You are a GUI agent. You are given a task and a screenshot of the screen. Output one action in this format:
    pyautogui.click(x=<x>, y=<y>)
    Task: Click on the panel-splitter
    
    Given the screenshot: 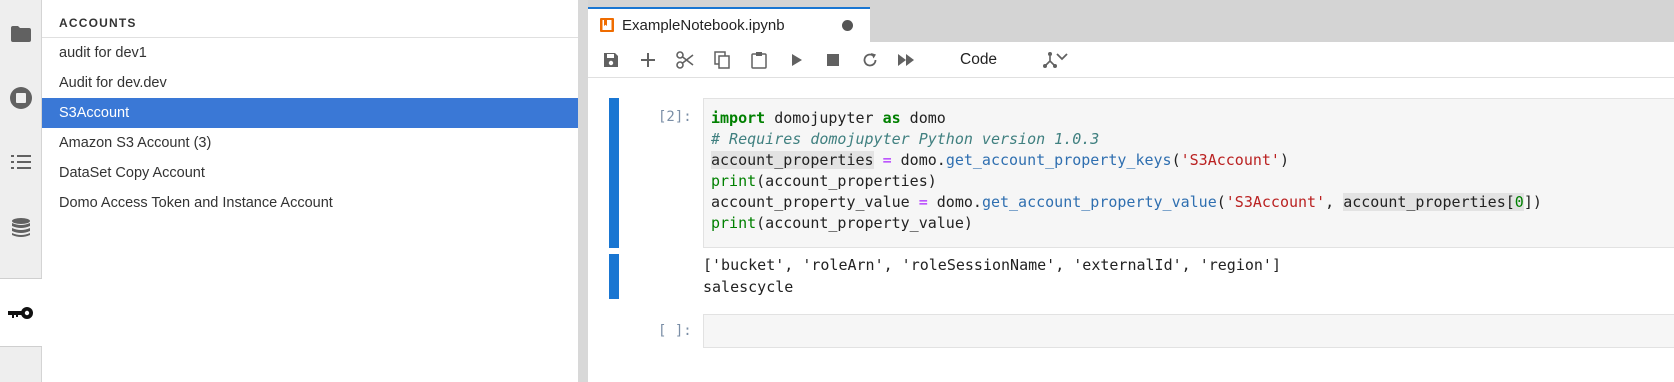 What is the action you would take?
    pyautogui.click(x=583, y=191)
    